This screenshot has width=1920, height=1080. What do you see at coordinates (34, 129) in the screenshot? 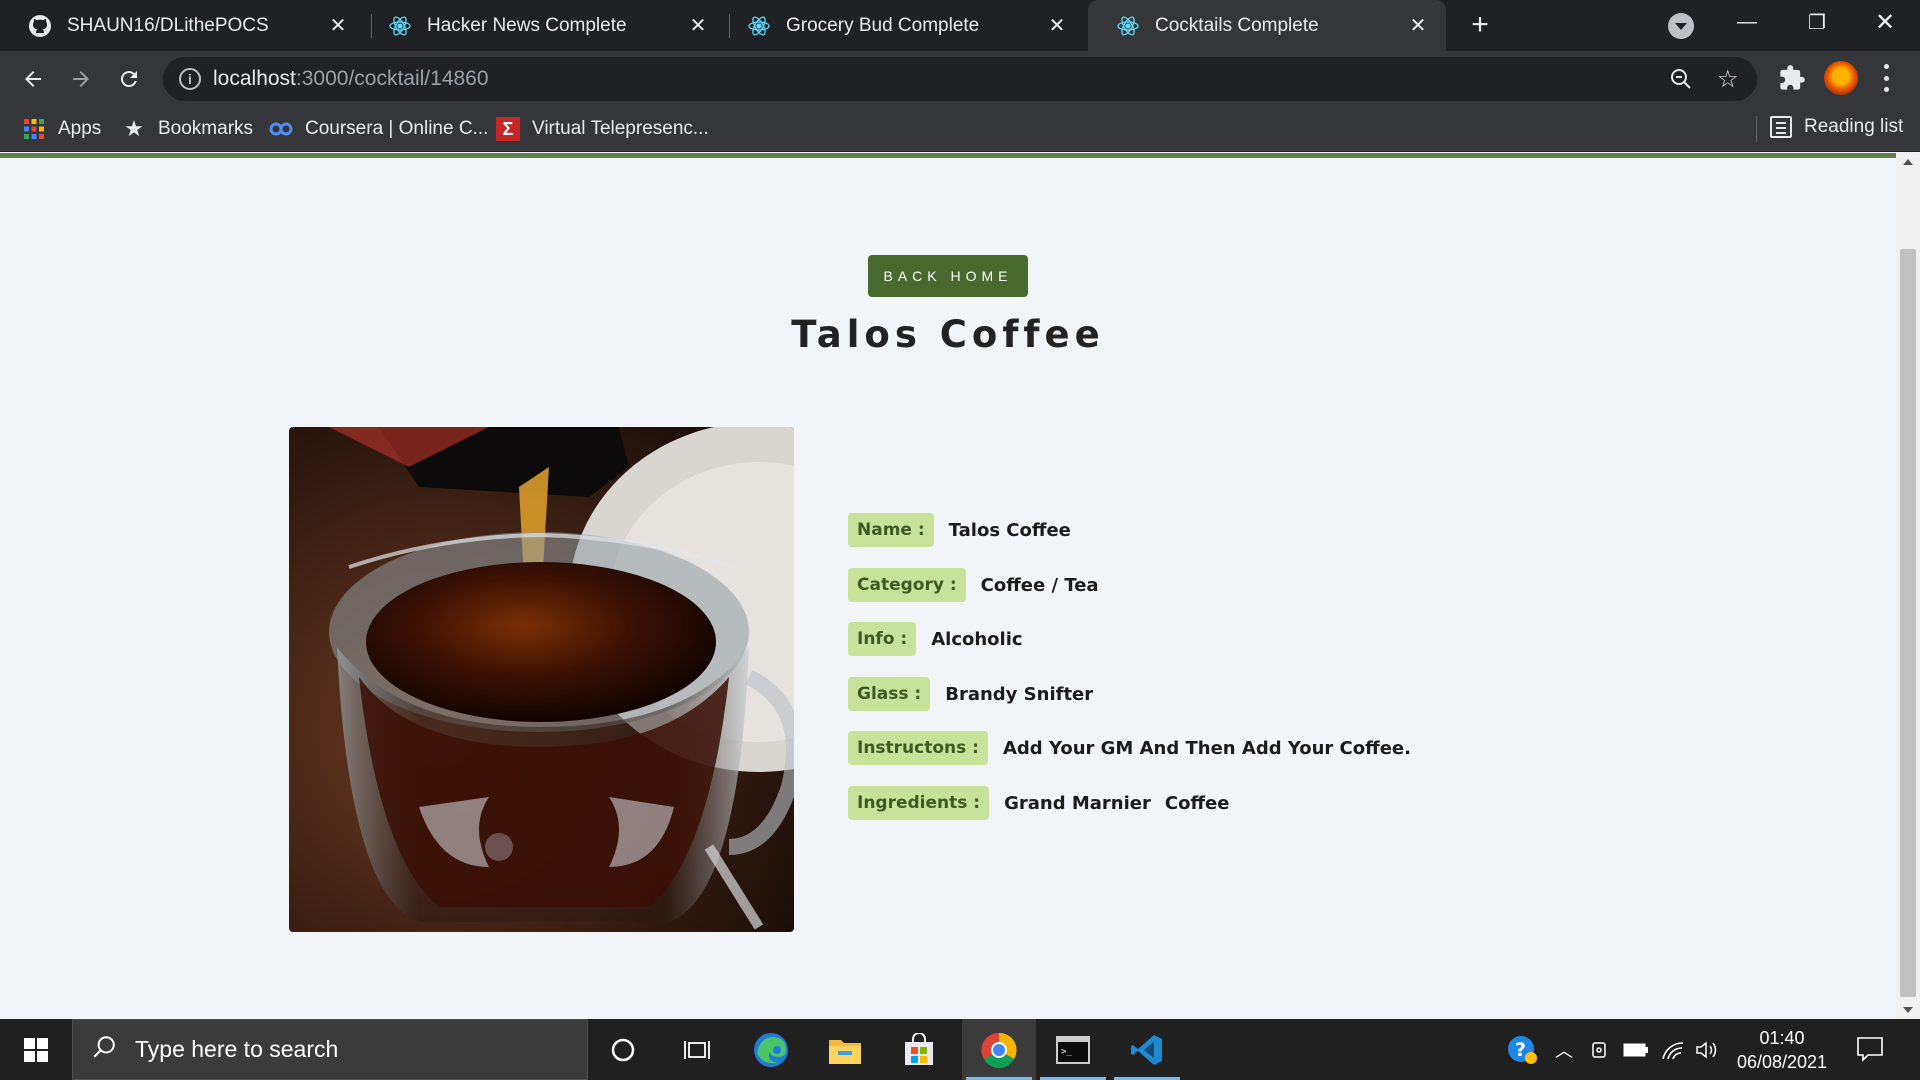
I see `apps-grid-icon` at bounding box center [34, 129].